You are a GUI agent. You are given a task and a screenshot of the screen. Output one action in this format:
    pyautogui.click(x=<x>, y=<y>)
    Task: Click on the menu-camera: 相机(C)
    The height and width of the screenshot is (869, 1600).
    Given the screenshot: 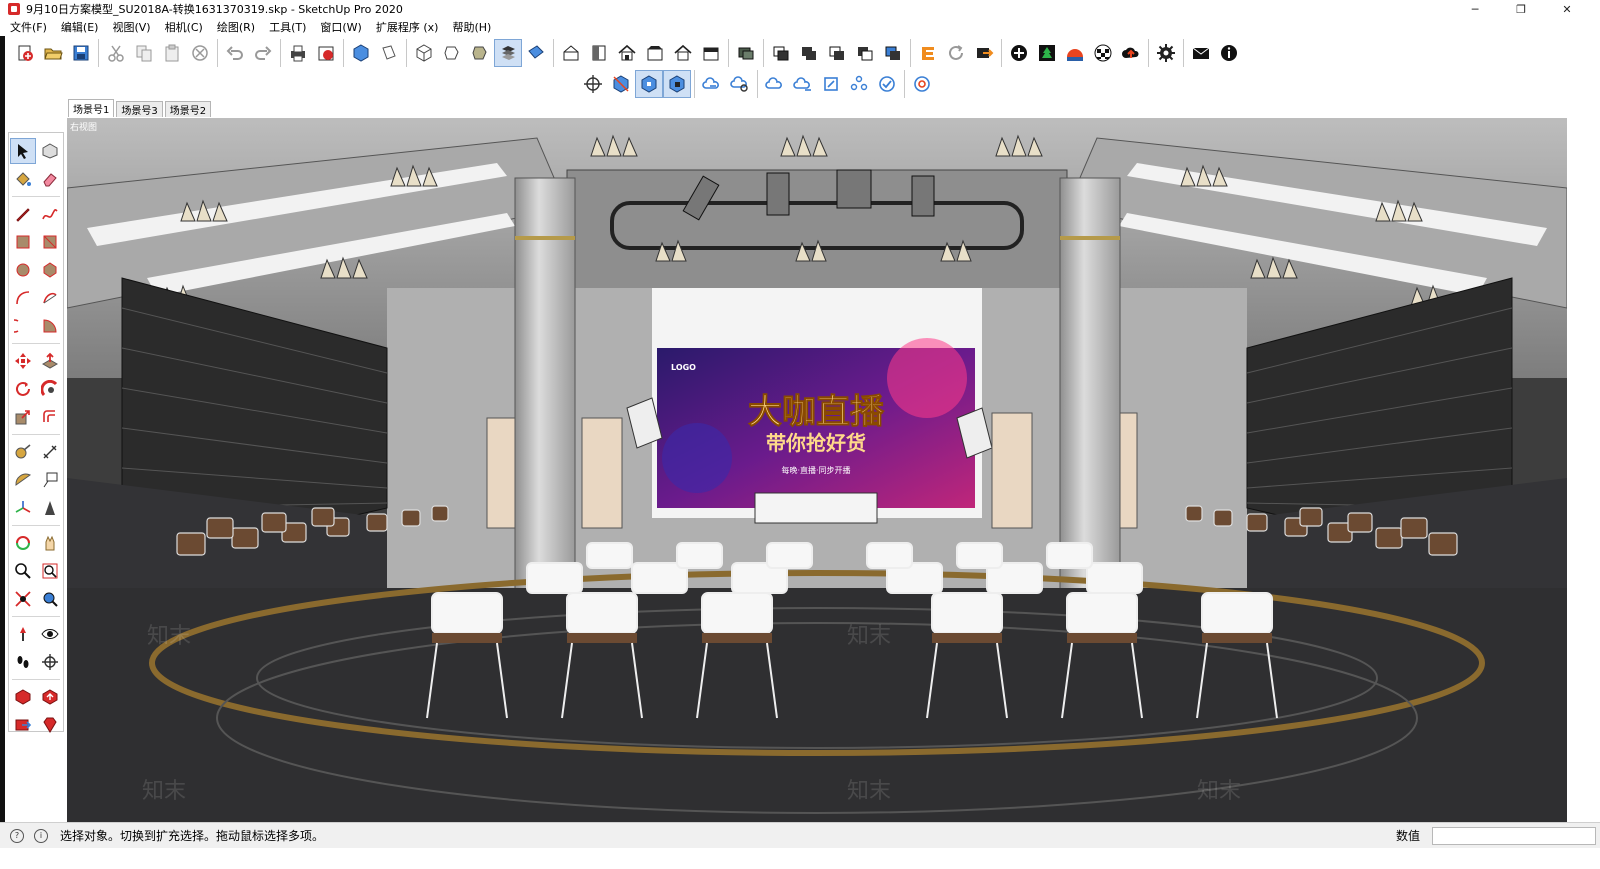 What is the action you would take?
    pyautogui.click(x=184, y=27)
    